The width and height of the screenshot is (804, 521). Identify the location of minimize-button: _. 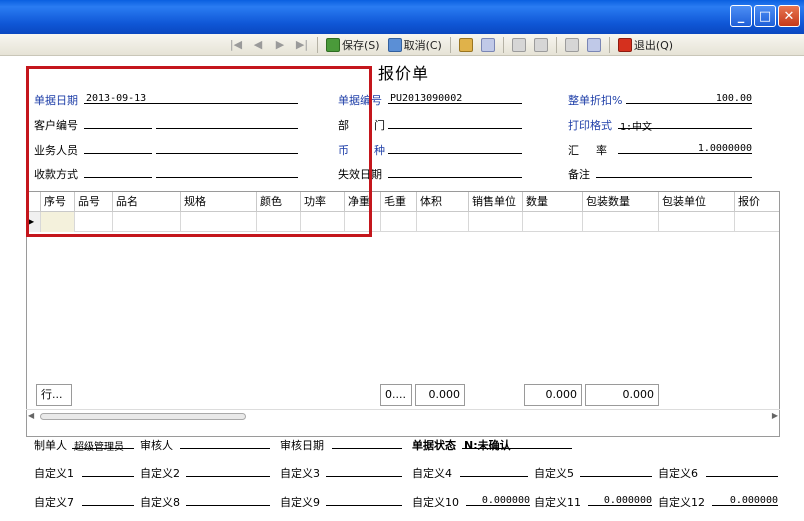
(741, 16).